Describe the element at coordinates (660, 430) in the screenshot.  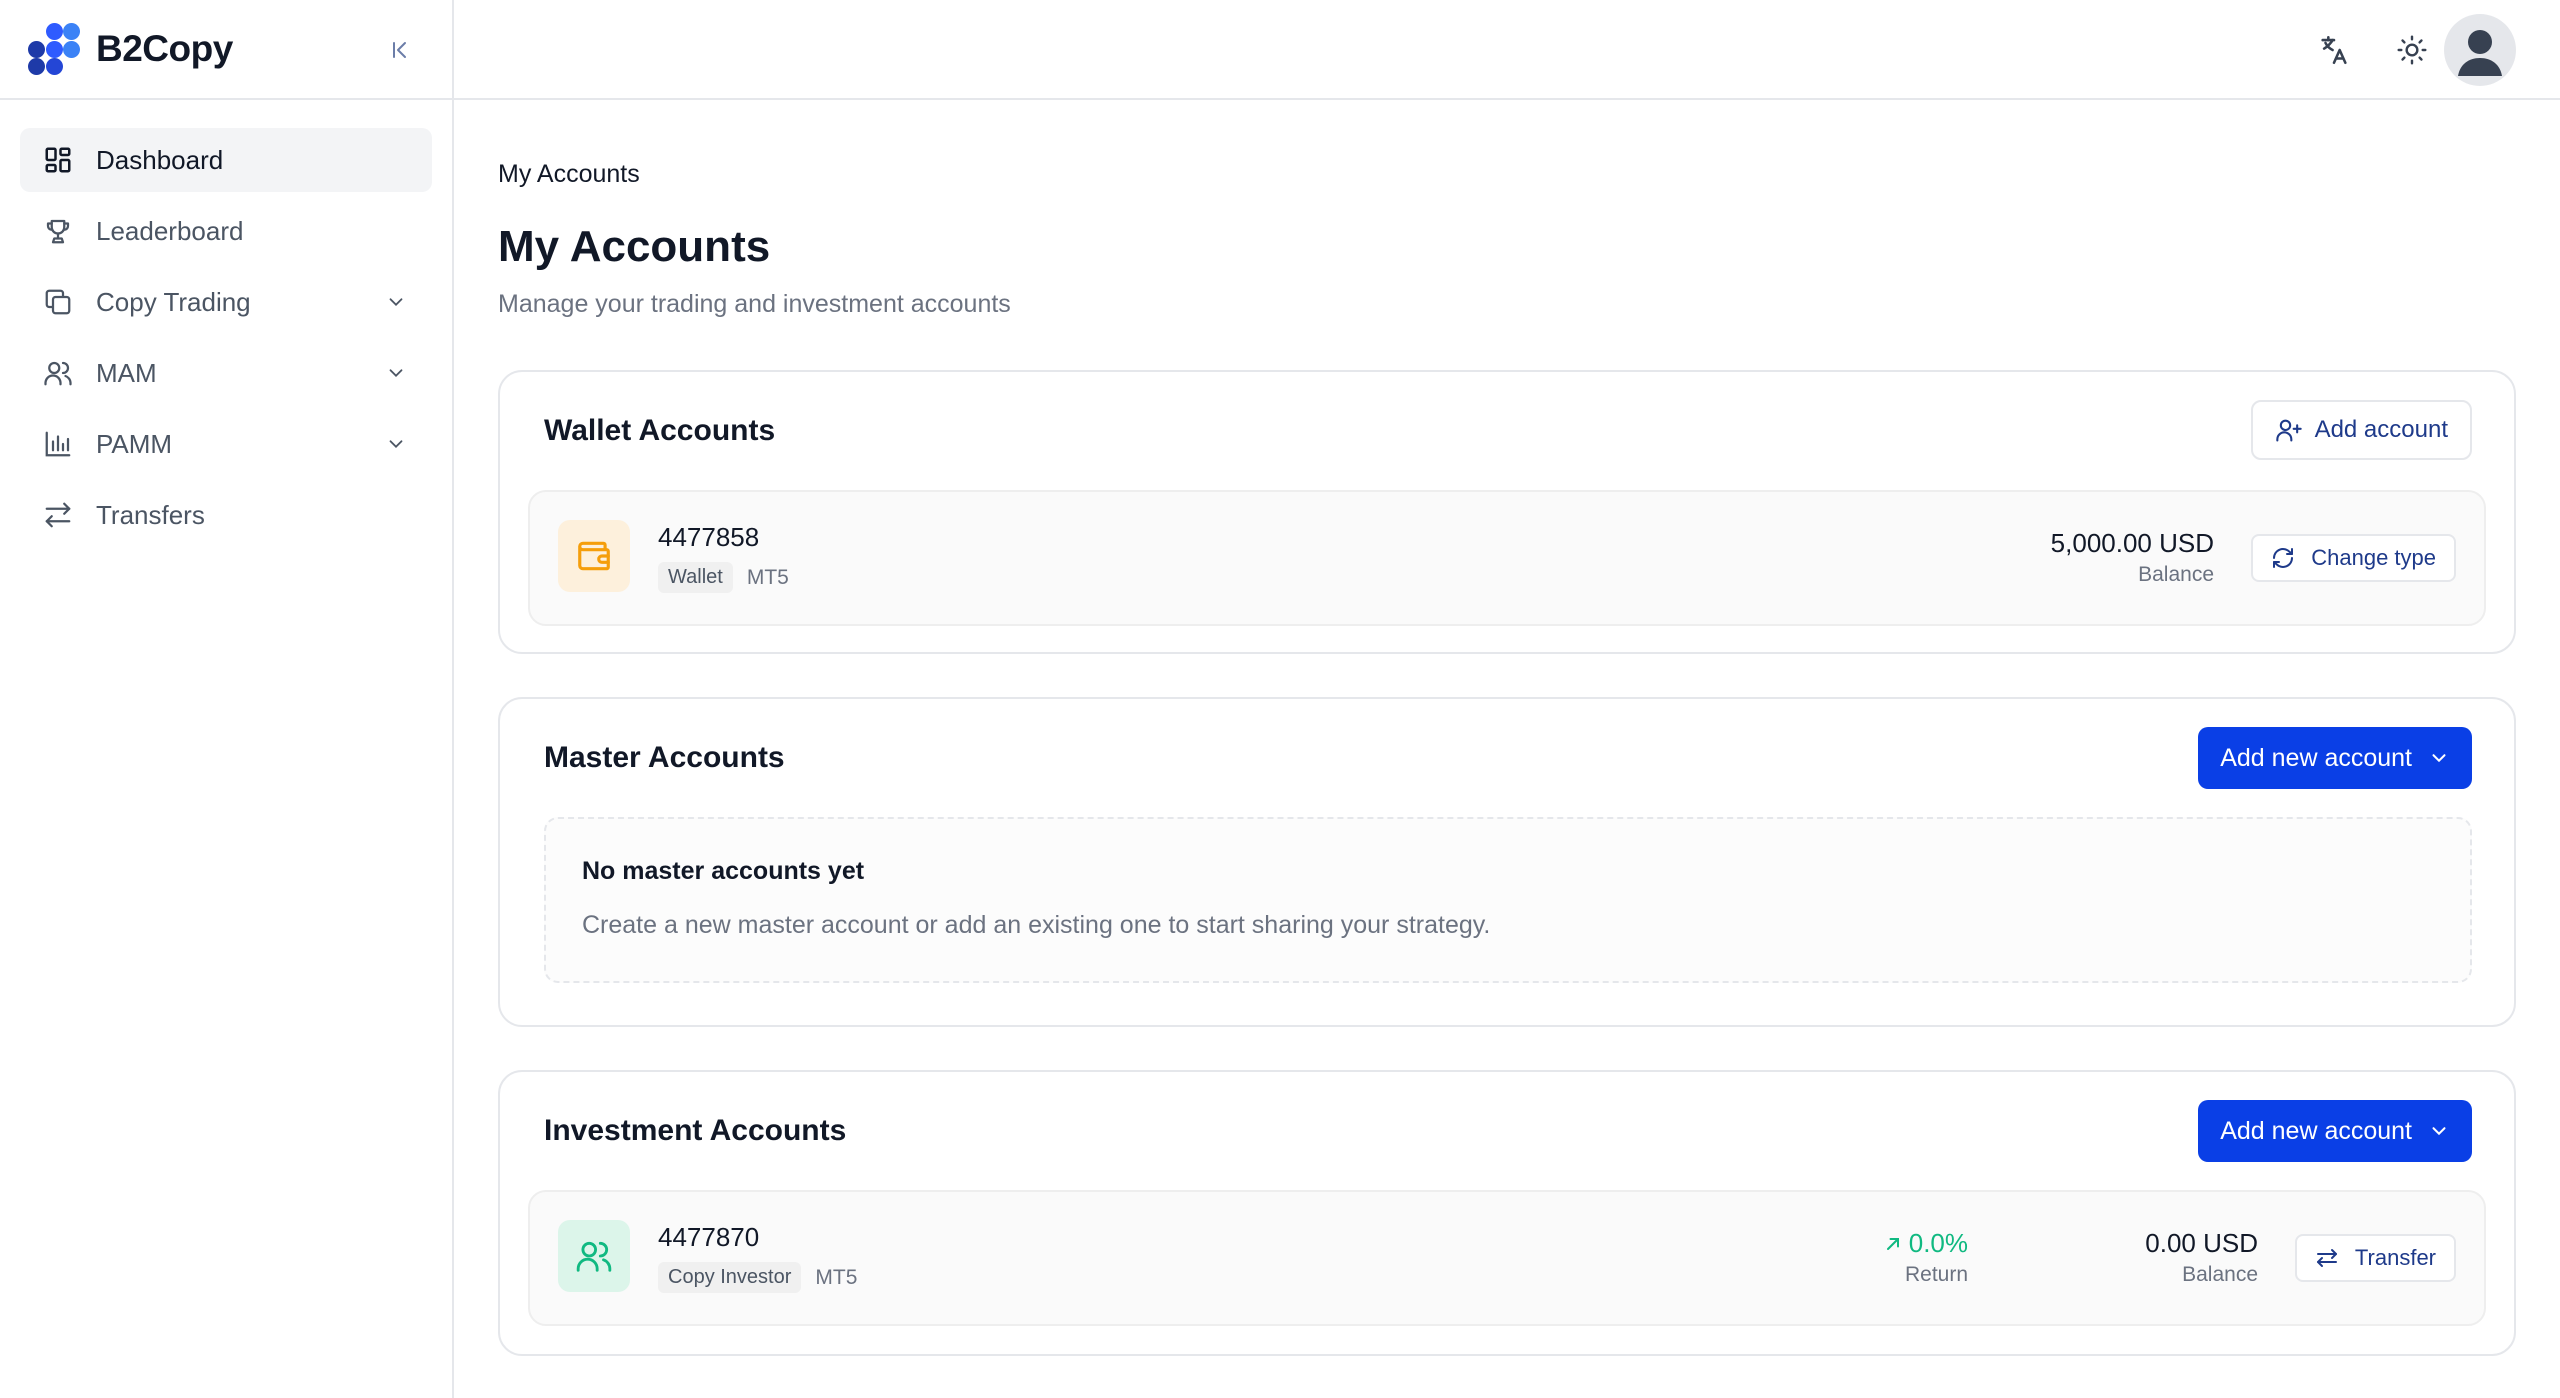
I see `wallet-accounts-title: Wallet Accounts` at that location.